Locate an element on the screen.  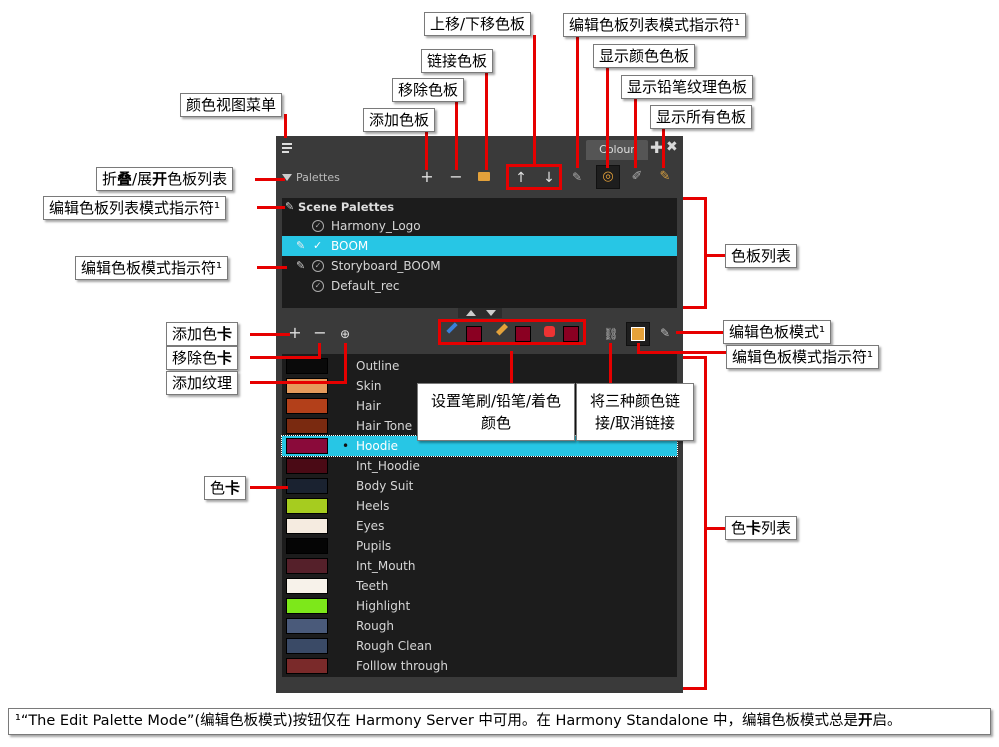
swatch-name: Hoodie is located at coordinates (377, 446).